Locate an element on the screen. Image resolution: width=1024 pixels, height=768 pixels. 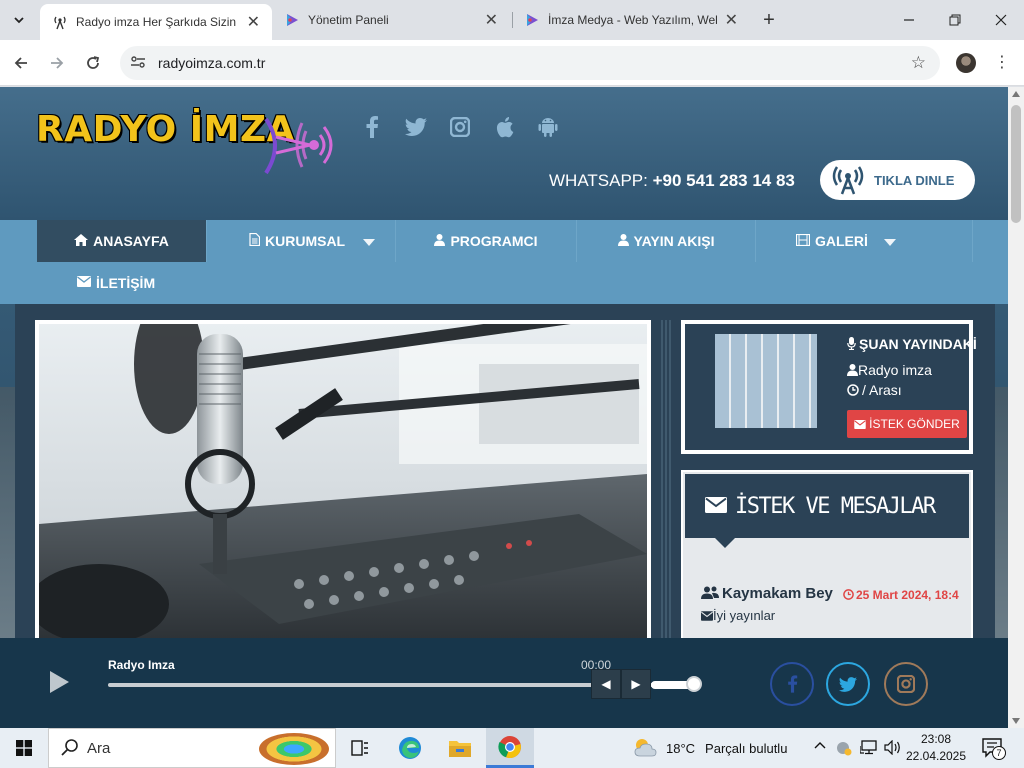
edge-browser-button is located at coordinates (410, 748).